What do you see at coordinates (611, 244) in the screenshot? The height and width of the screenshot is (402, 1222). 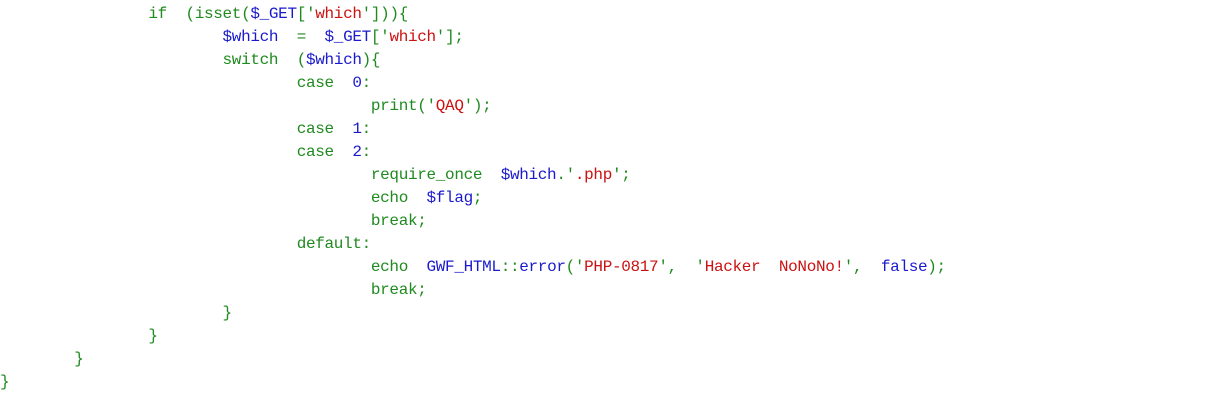 I see `code-line: default:` at bounding box center [611, 244].